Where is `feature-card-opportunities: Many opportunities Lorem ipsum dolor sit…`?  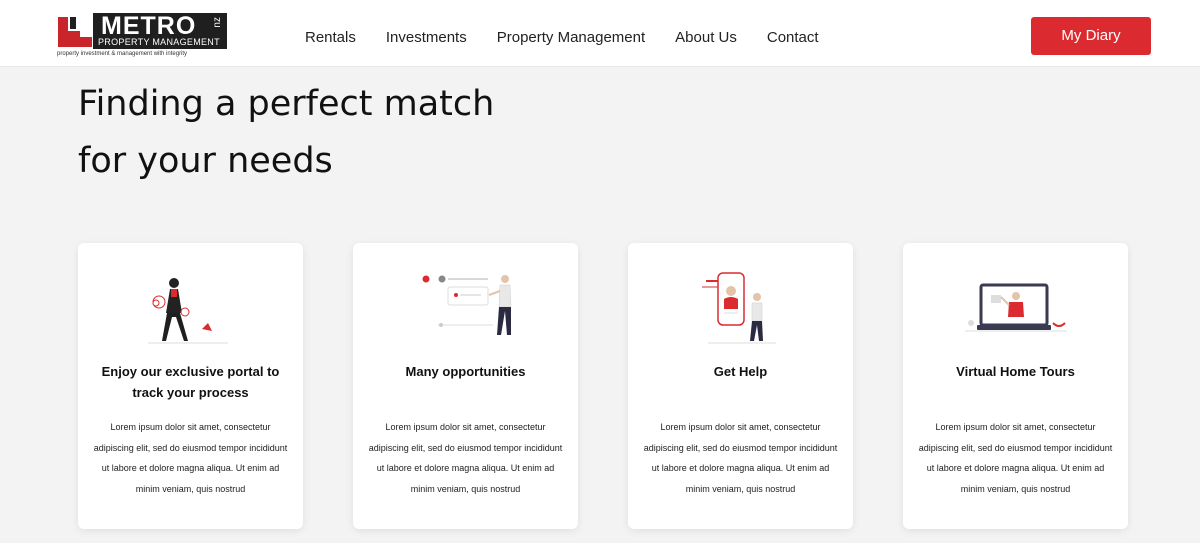
feature-card-opportunities: Many opportunities Lorem ipsum dolor sit… is located at coordinates (465, 386).